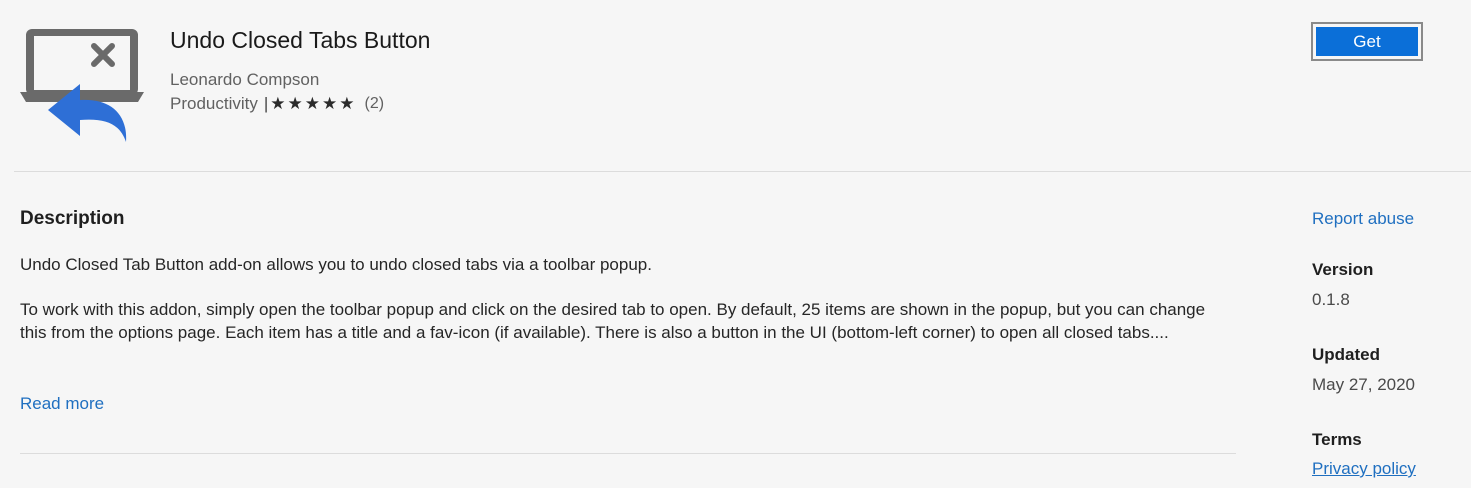 This screenshot has height=488, width=1471. I want to click on get-button-label: Get, so click(1367, 41).